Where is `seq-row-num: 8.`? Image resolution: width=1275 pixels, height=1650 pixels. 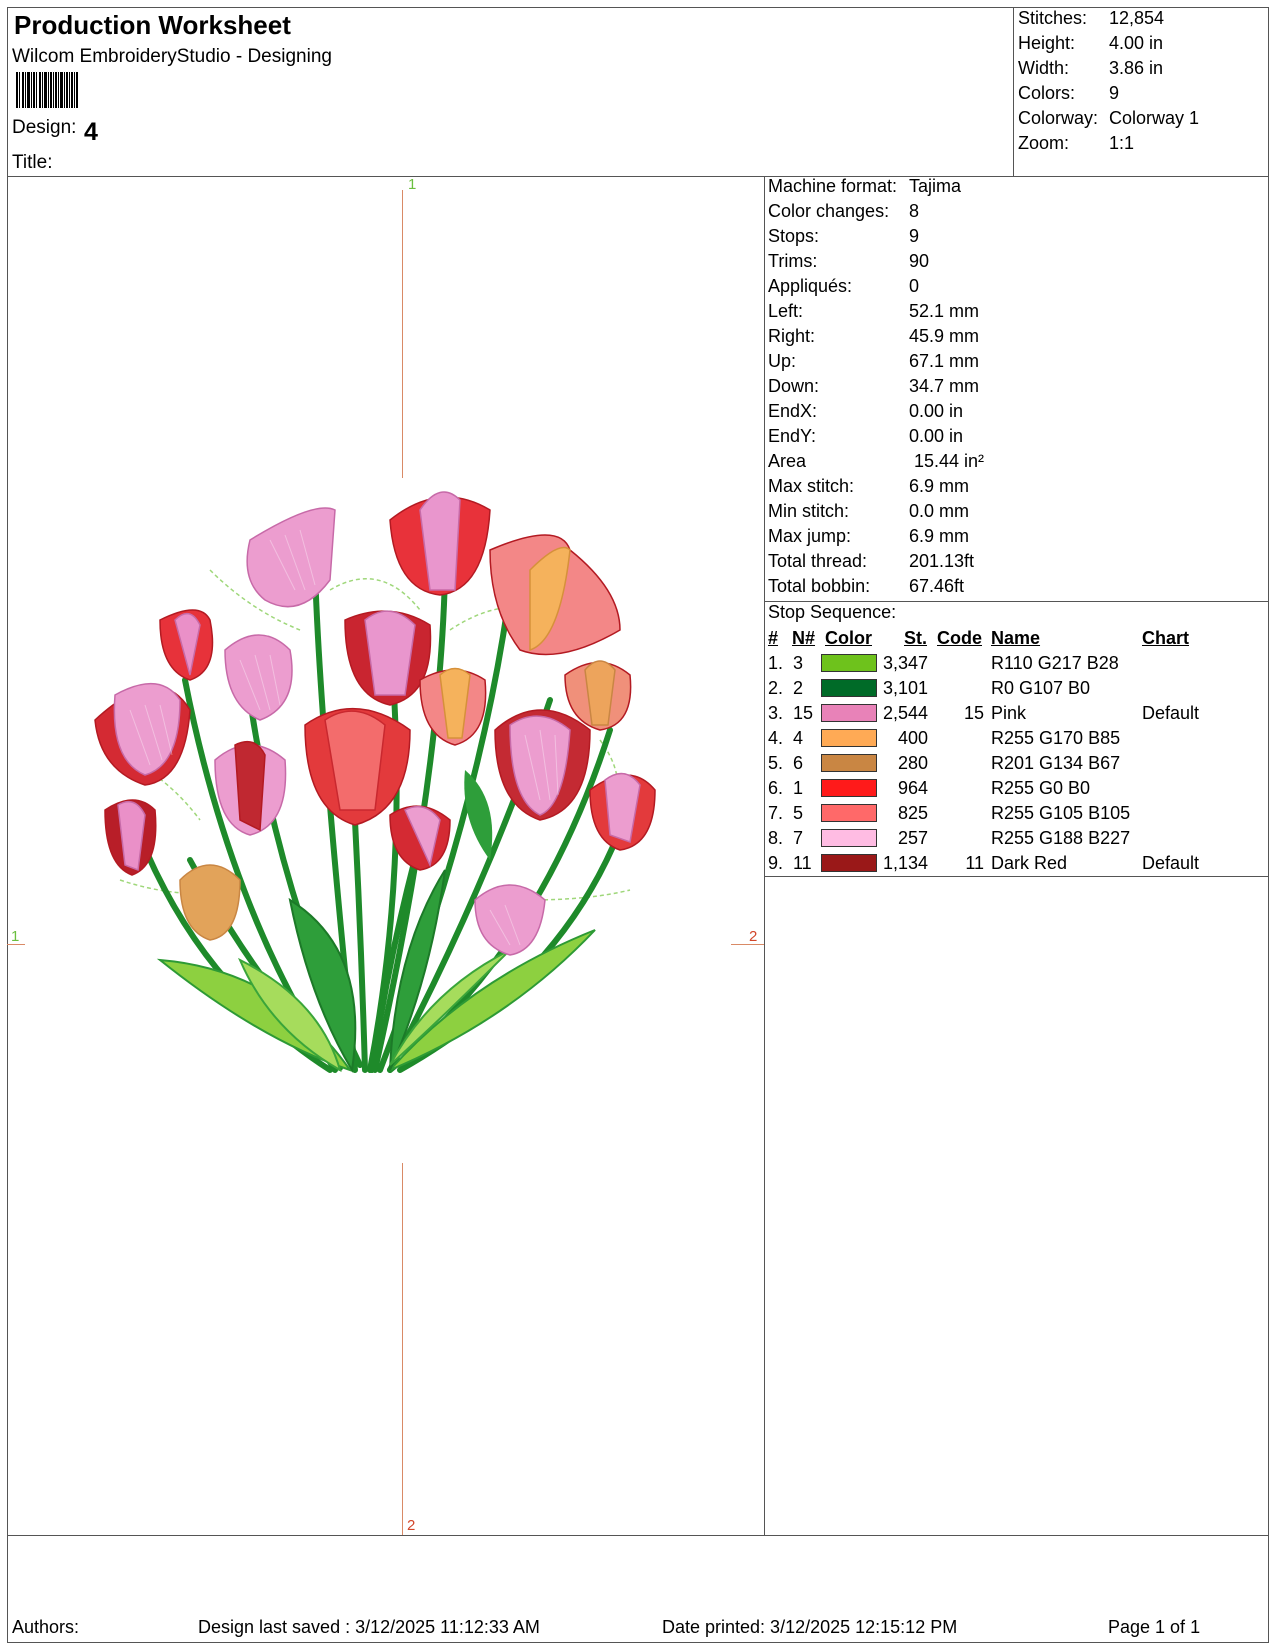 seq-row-num: 8. is located at coordinates (776, 838).